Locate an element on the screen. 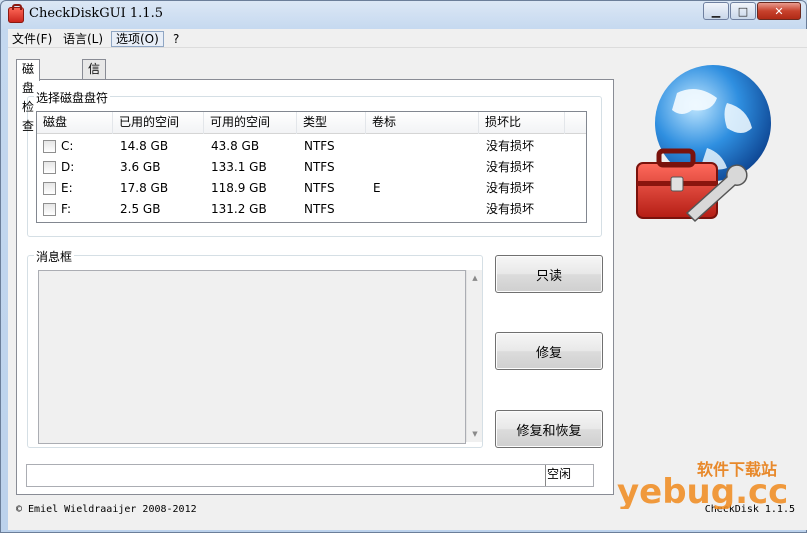  status-text: 空闲 is located at coordinates (558, 475).